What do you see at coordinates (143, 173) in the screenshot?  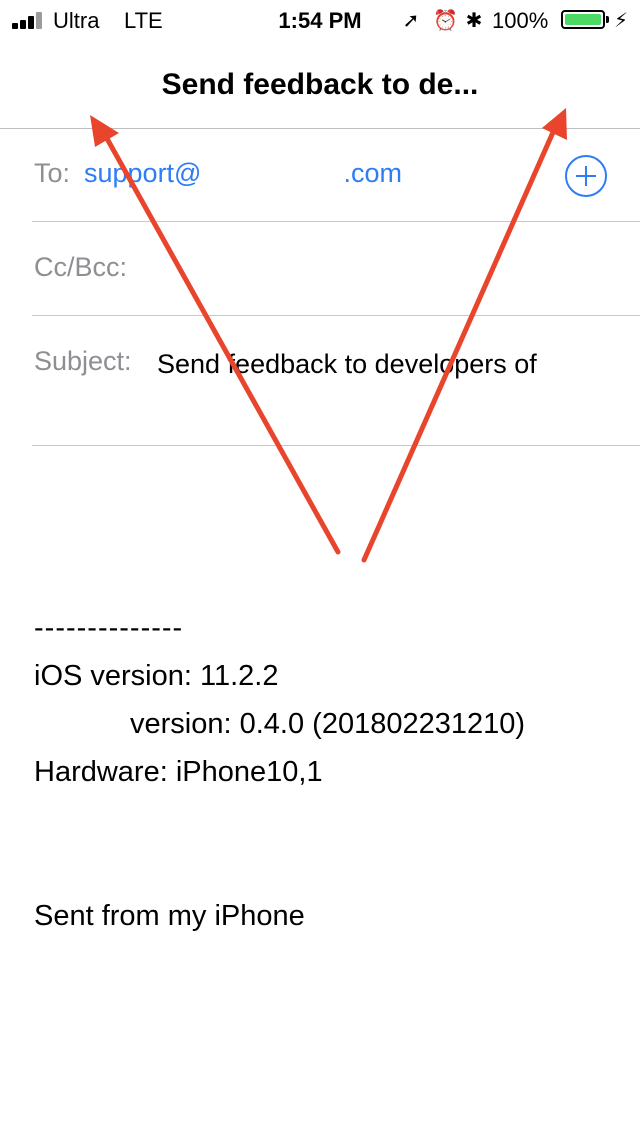 I see `to-address-start: support@` at bounding box center [143, 173].